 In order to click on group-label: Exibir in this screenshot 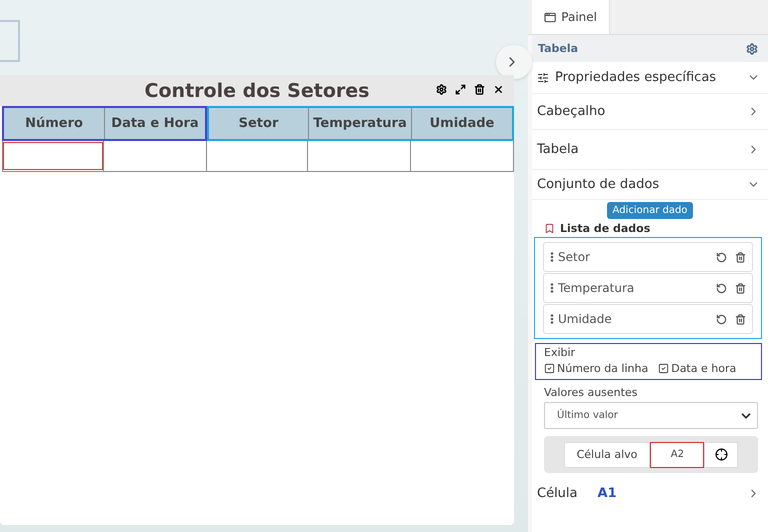, I will do `click(560, 352)`.